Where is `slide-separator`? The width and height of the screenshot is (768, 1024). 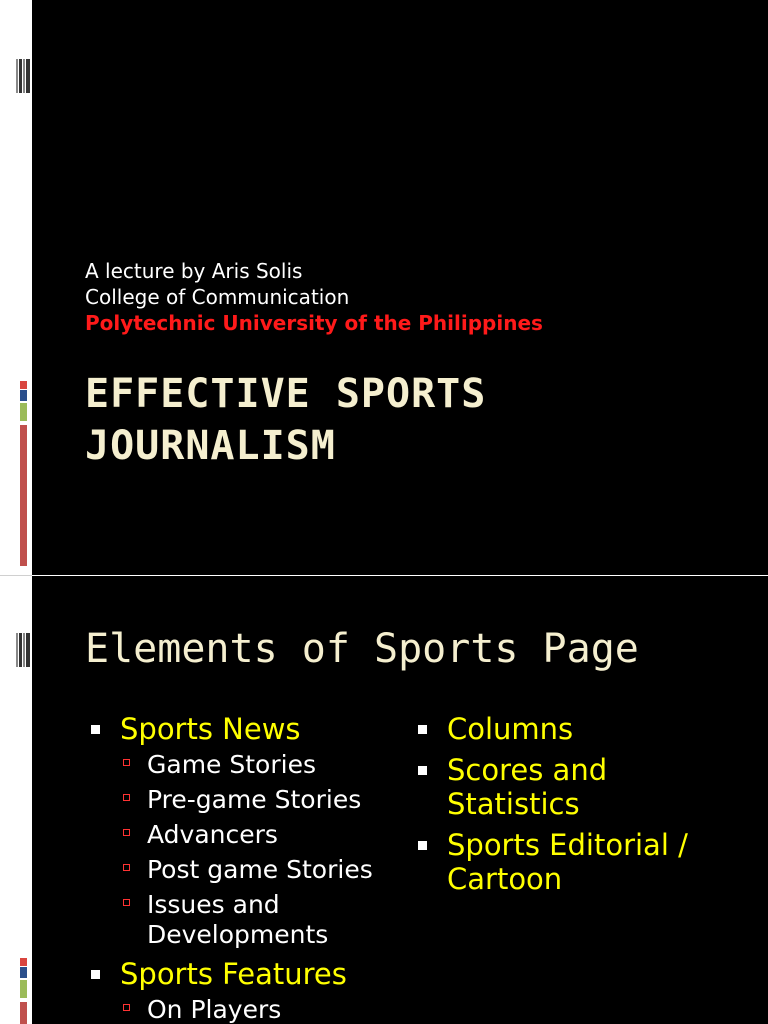
slide-separator is located at coordinates (16, 575).